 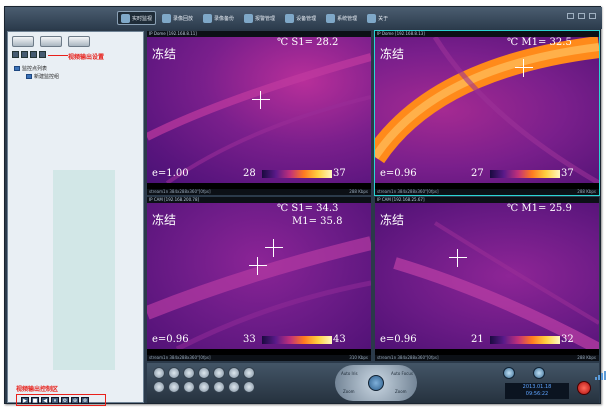 I want to click on range-min: 28, so click(x=249, y=173).